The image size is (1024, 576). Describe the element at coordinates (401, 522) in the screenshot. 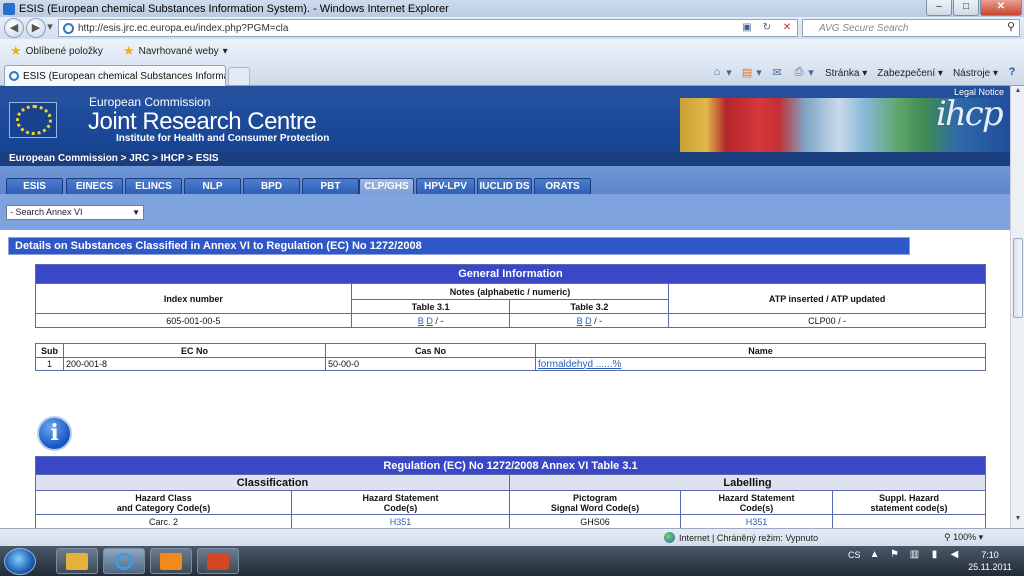

I see `hazard-statement-link: H351` at that location.